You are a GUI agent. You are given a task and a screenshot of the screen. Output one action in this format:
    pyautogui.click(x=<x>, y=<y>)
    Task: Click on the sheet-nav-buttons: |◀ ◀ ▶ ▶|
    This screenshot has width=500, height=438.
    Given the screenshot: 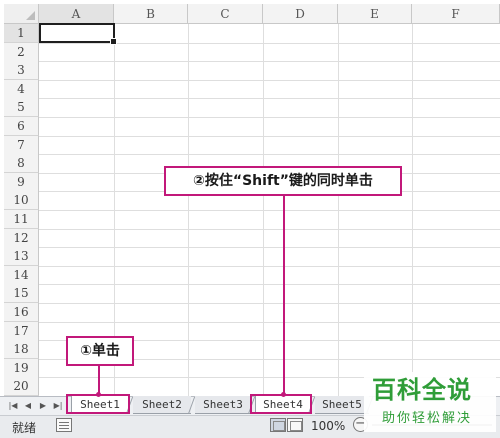 What is the action you would take?
    pyautogui.click(x=35, y=405)
    